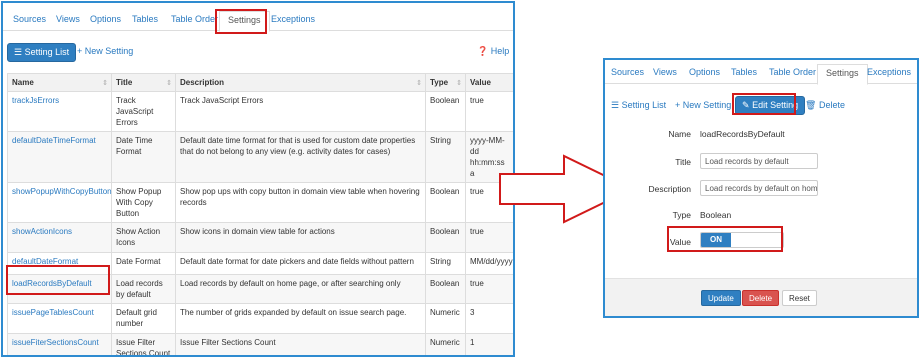 This screenshot has width=922, height=360. I want to click on reset-button: Reset, so click(799, 298).